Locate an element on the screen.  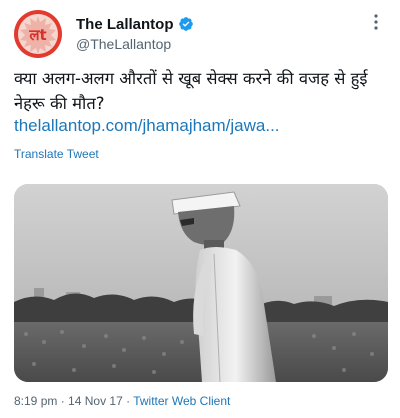
more-options-icon is located at coordinates (376, 22).